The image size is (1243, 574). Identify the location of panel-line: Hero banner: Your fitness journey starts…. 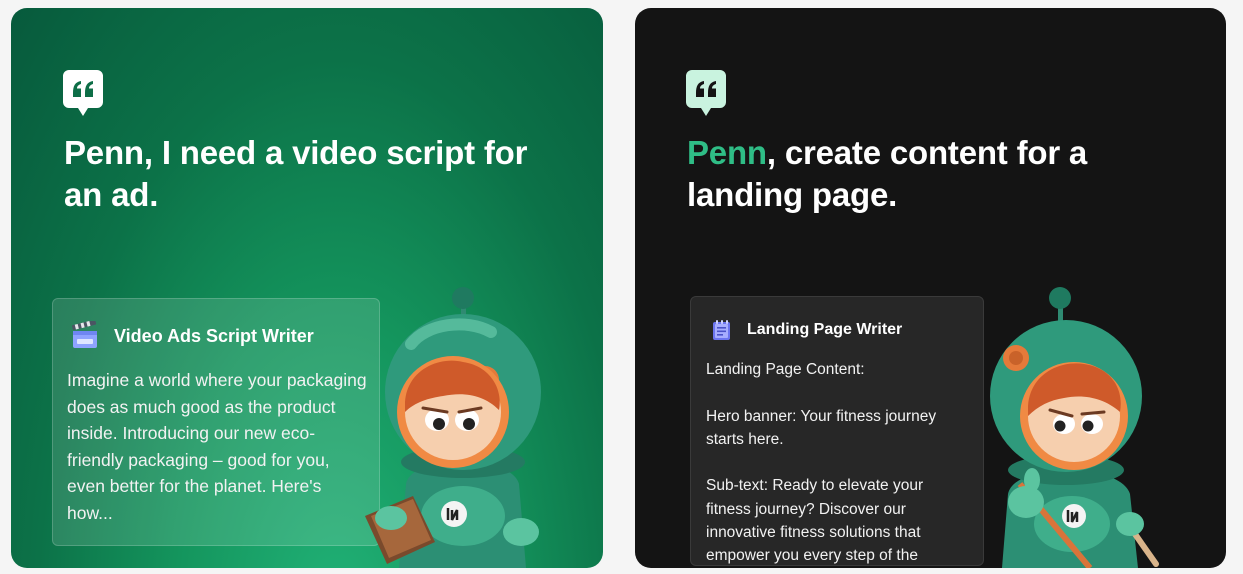
(821, 427).